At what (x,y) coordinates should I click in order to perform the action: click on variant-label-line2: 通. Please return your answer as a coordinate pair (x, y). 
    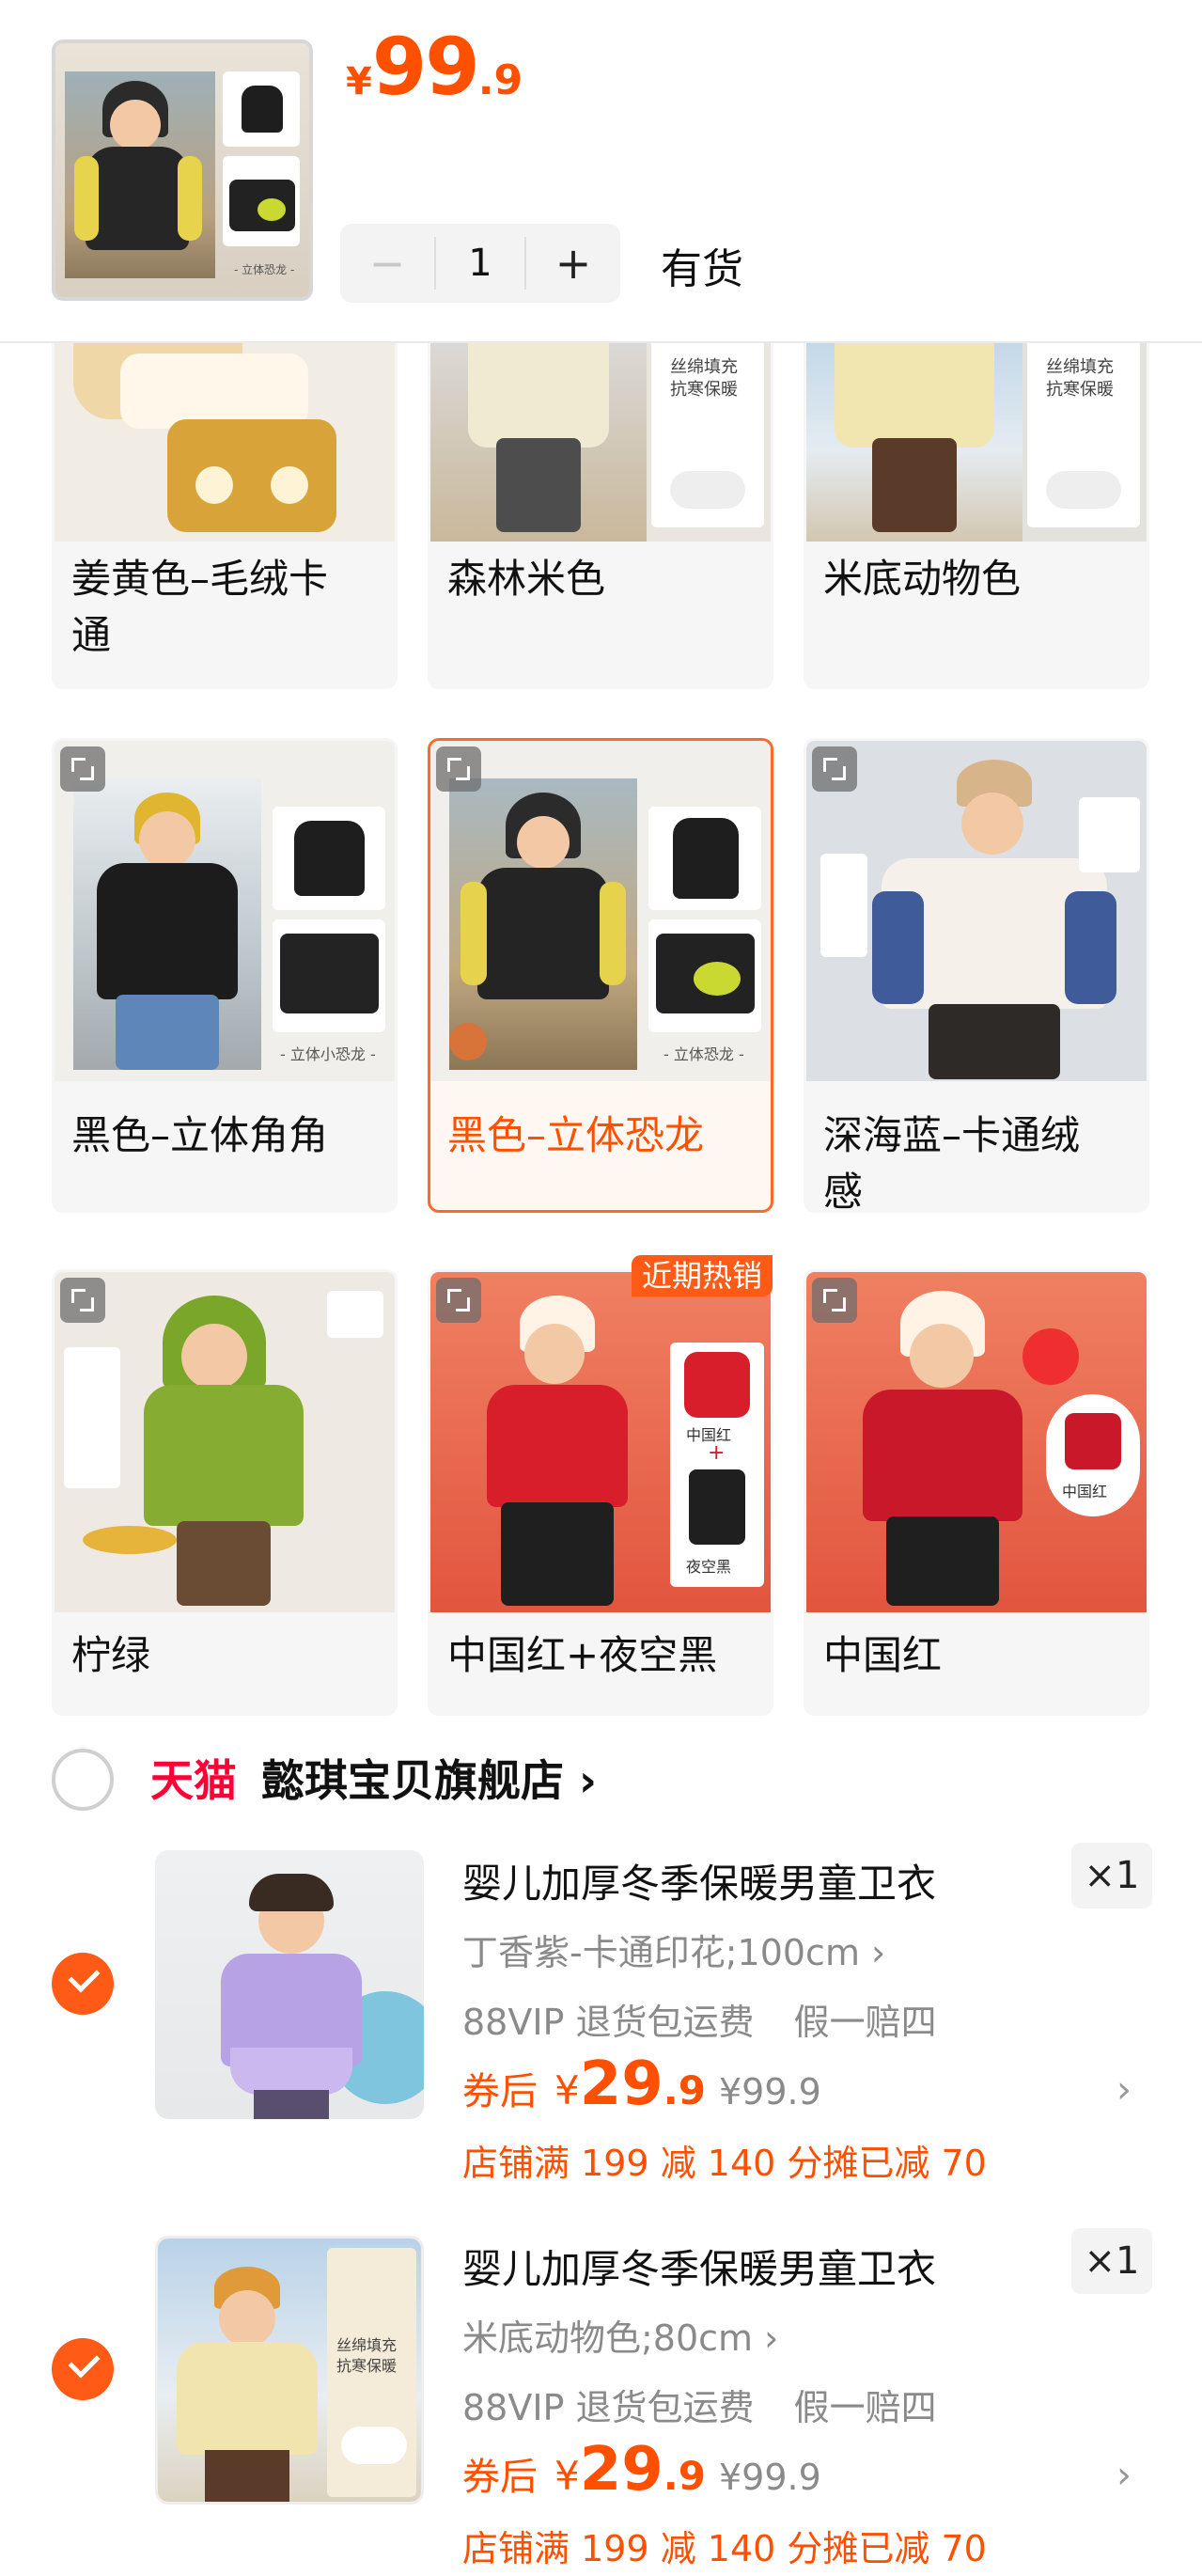
    Looking at the image, I should click on (91, 635).